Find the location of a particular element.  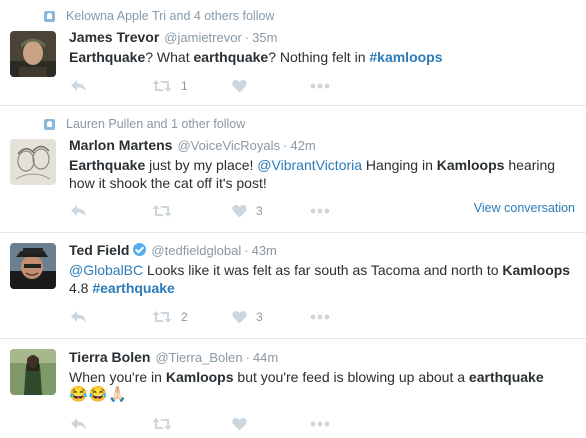

view-conversation-link: View conversation is located at coordinates (524, 208).